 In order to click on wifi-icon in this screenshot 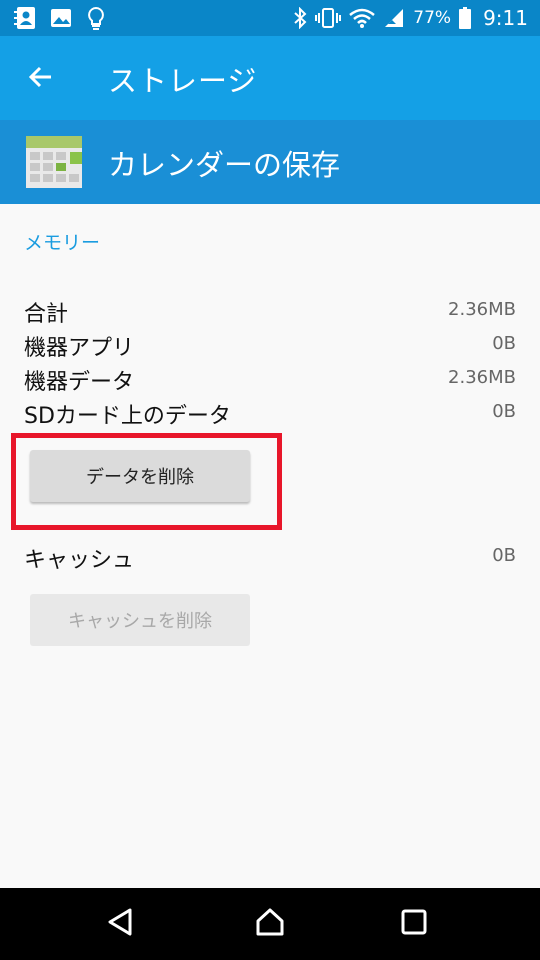, I will do `click(362, 18)`.